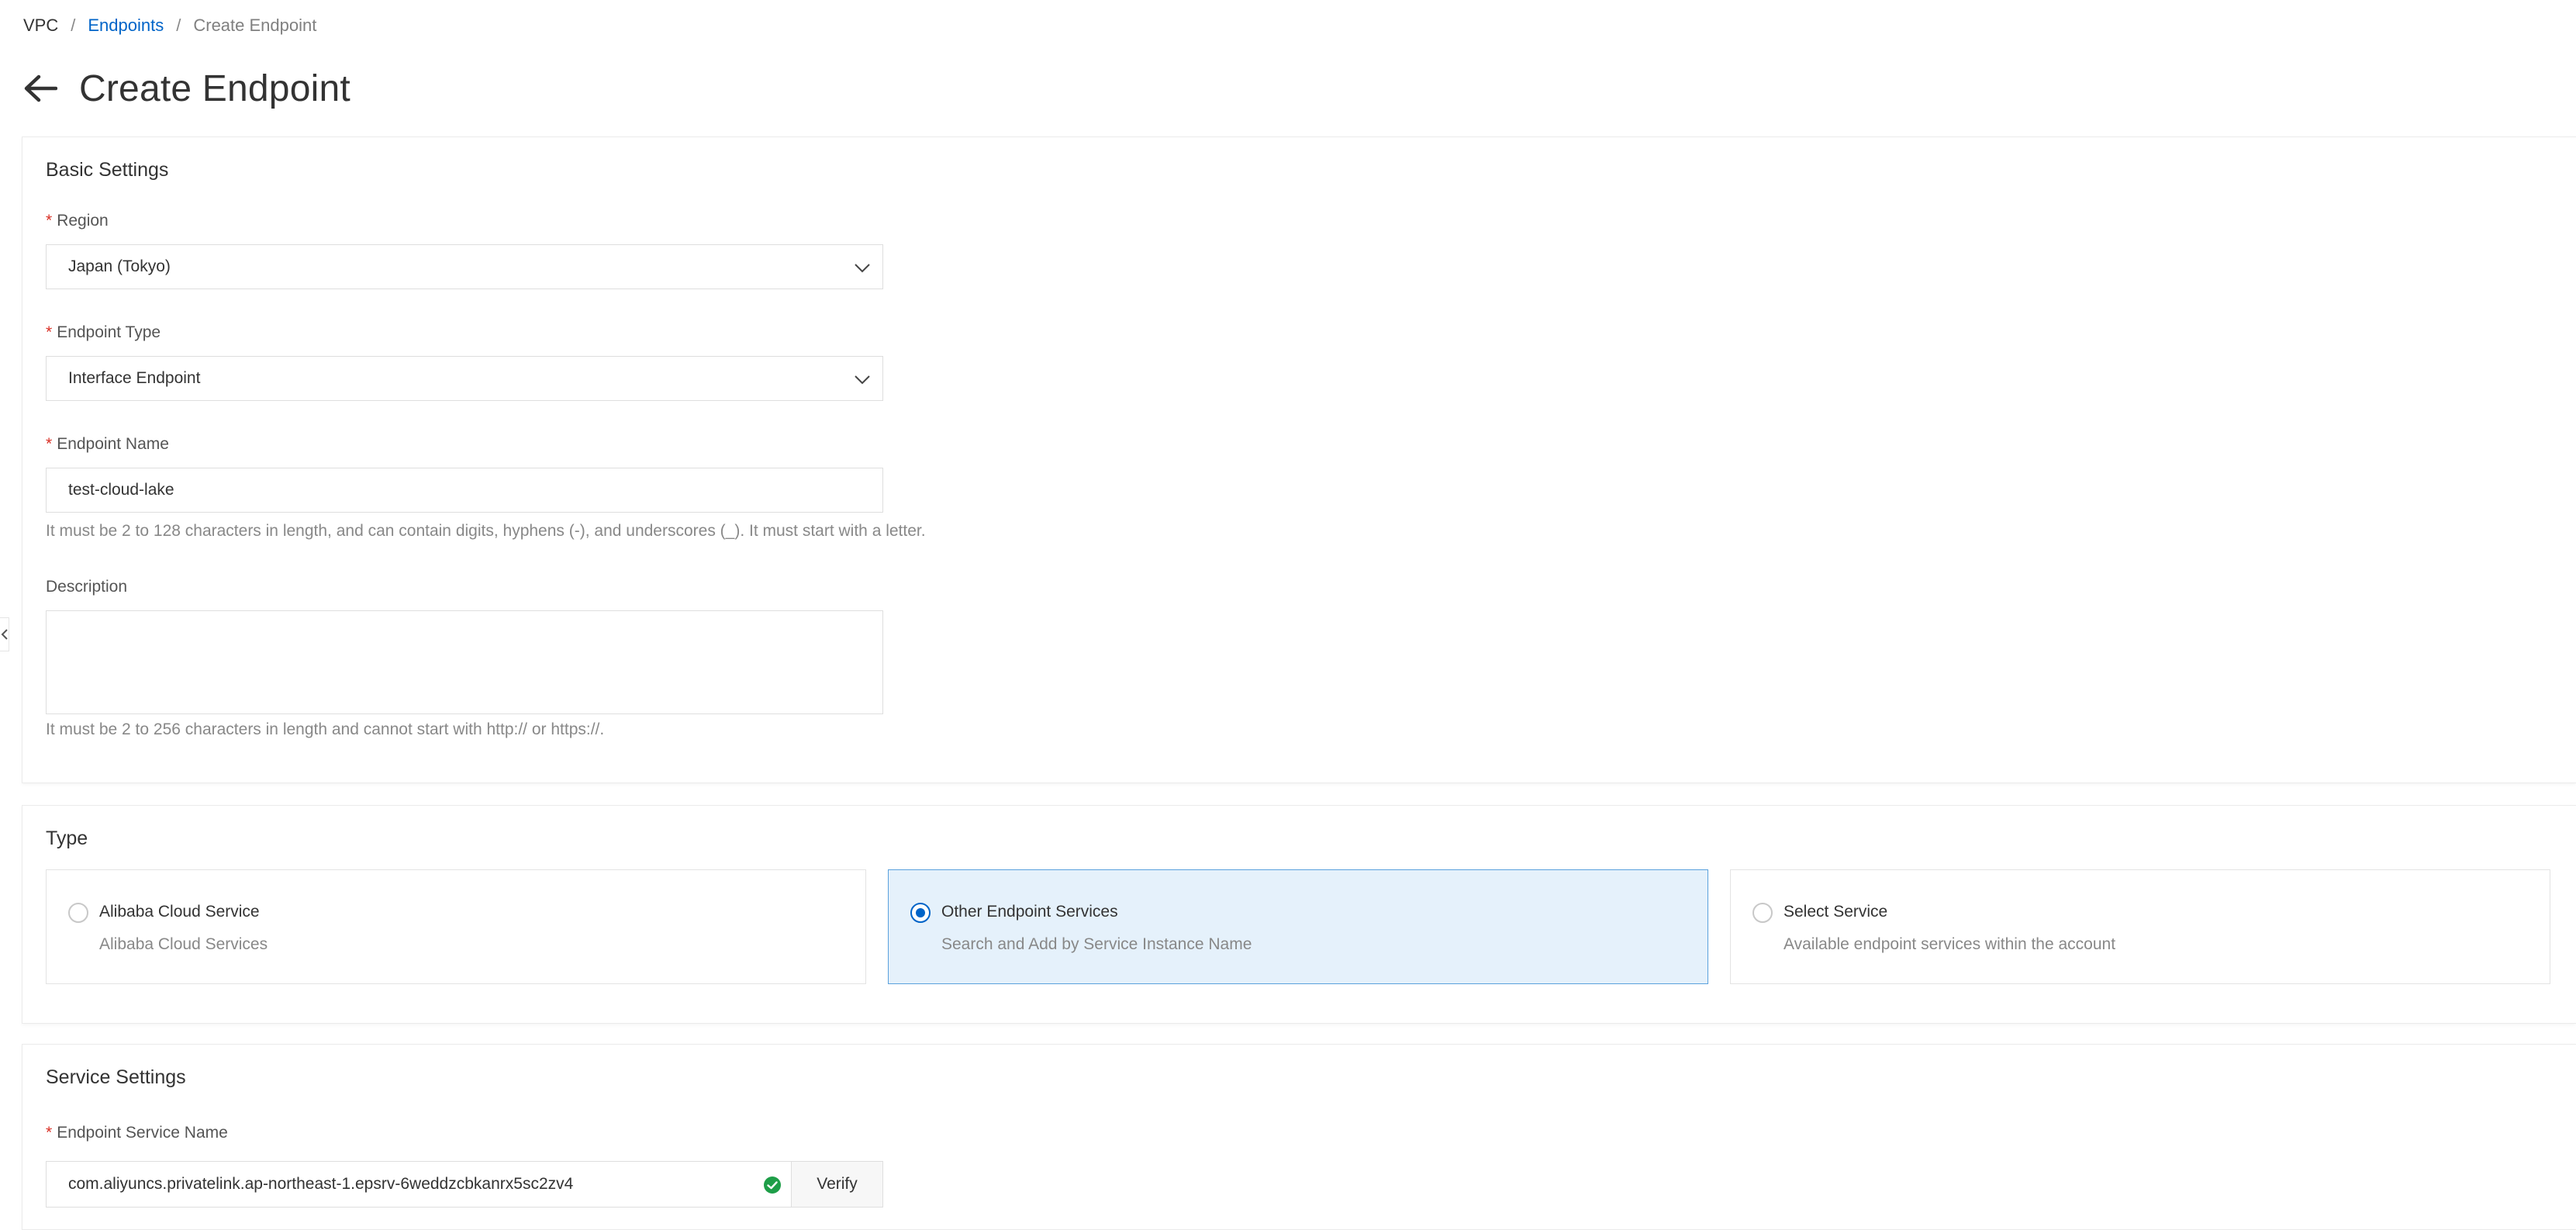  I want to click on breadcrumb: VPC / Endpoints / Create Endpoint, so click(170, 25).